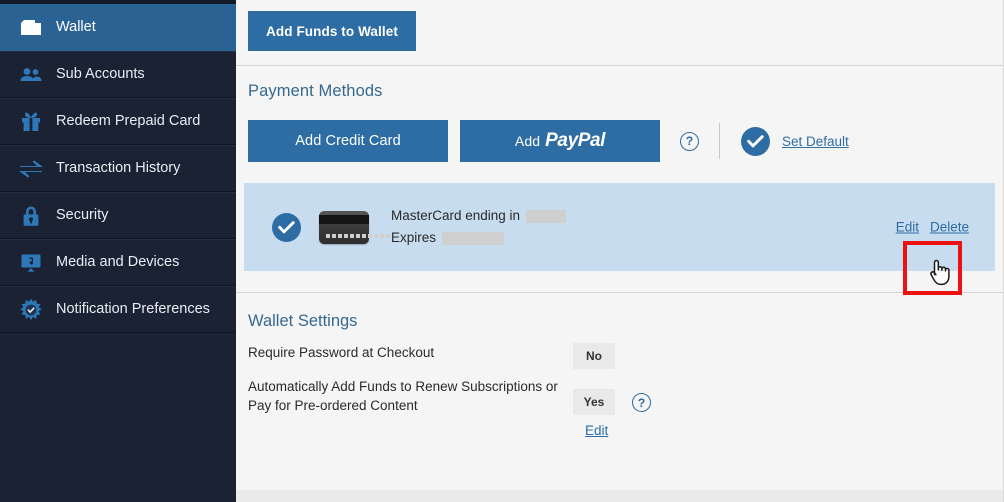 This screenshot has width=1004, height=502. I want to click on wallet-icon, so click(31, 28).